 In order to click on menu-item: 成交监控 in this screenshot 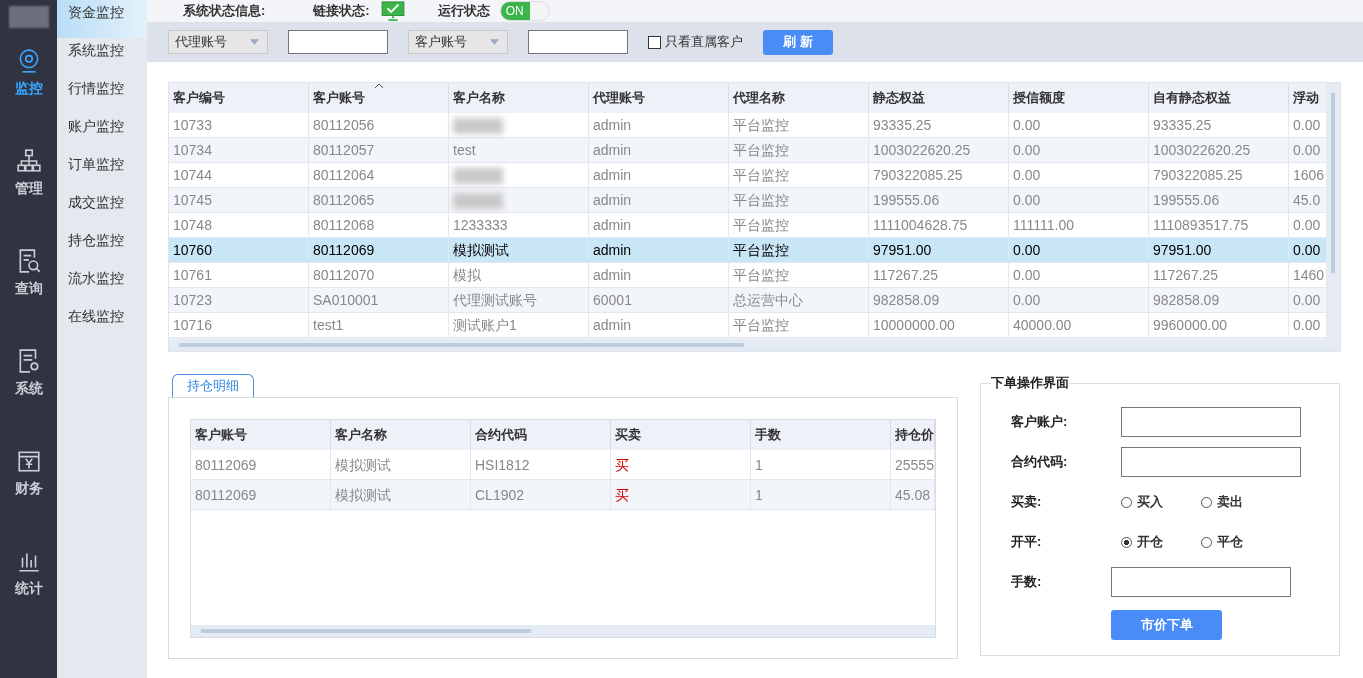, I will do `click(102, 209)`.